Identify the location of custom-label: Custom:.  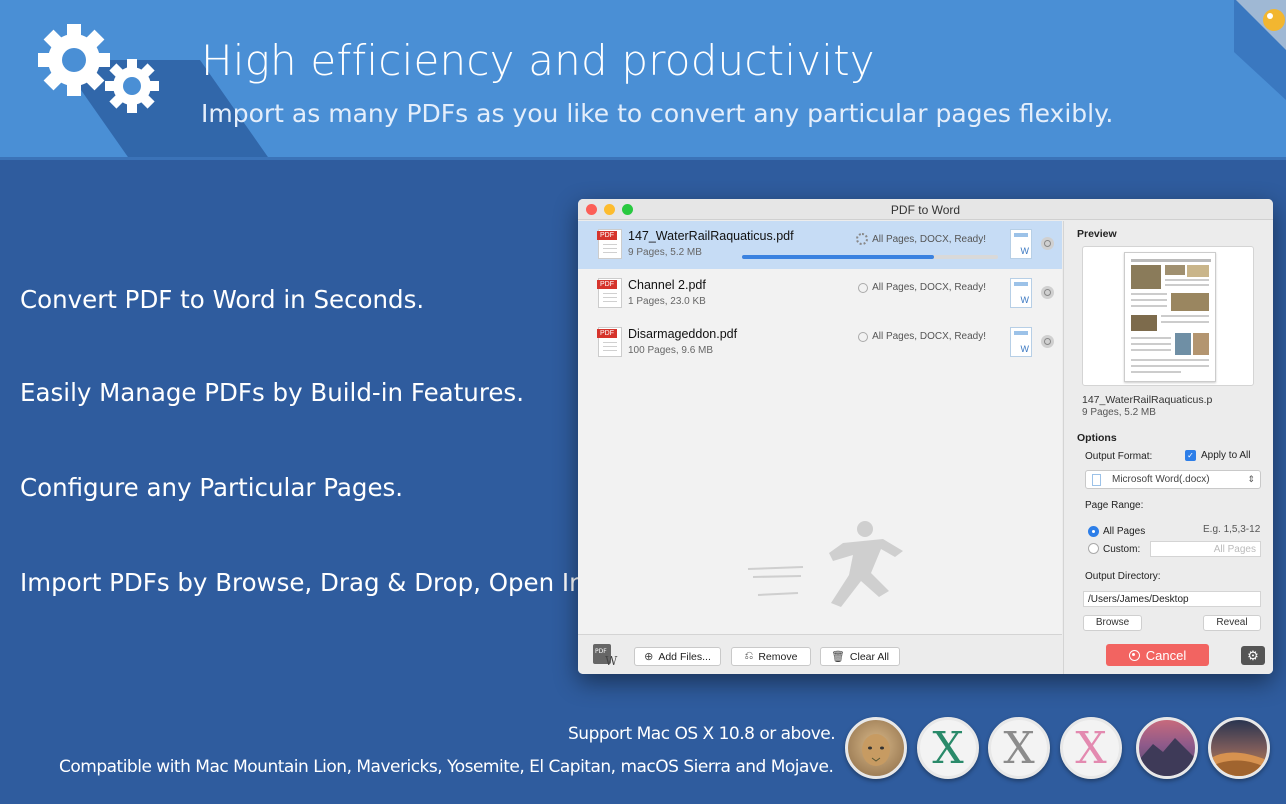
(1122, 549).